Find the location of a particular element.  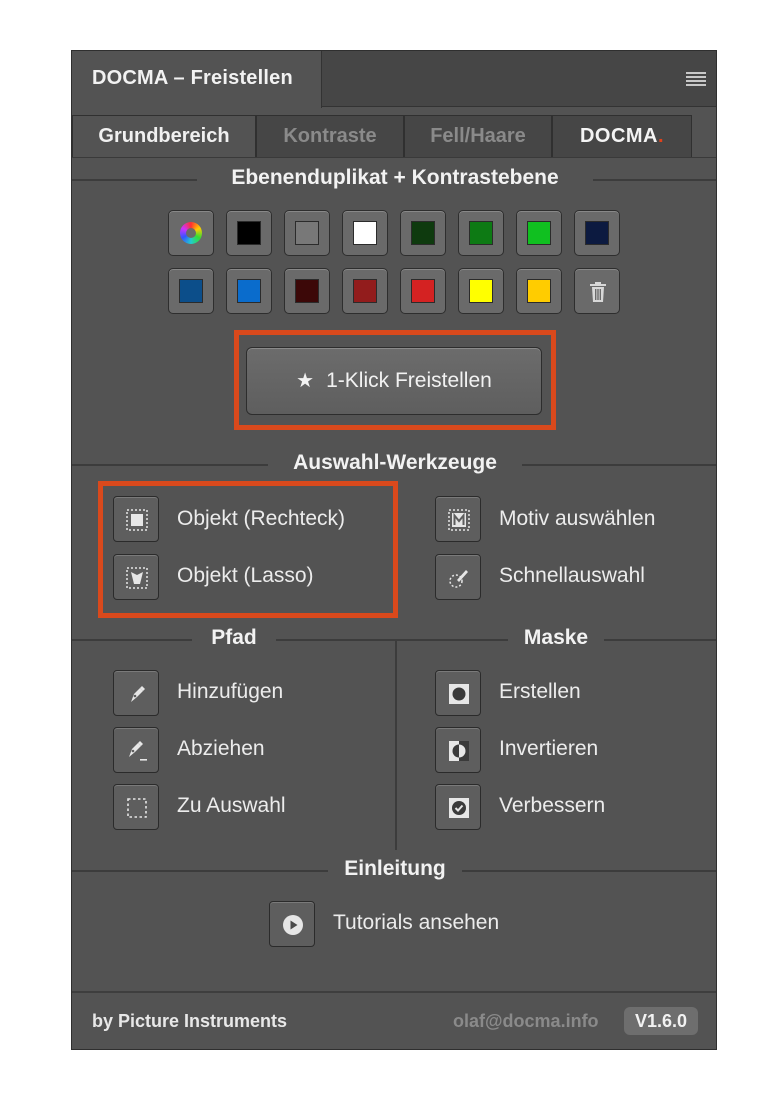

swatch-crimson is located at coordinates (365, 291).